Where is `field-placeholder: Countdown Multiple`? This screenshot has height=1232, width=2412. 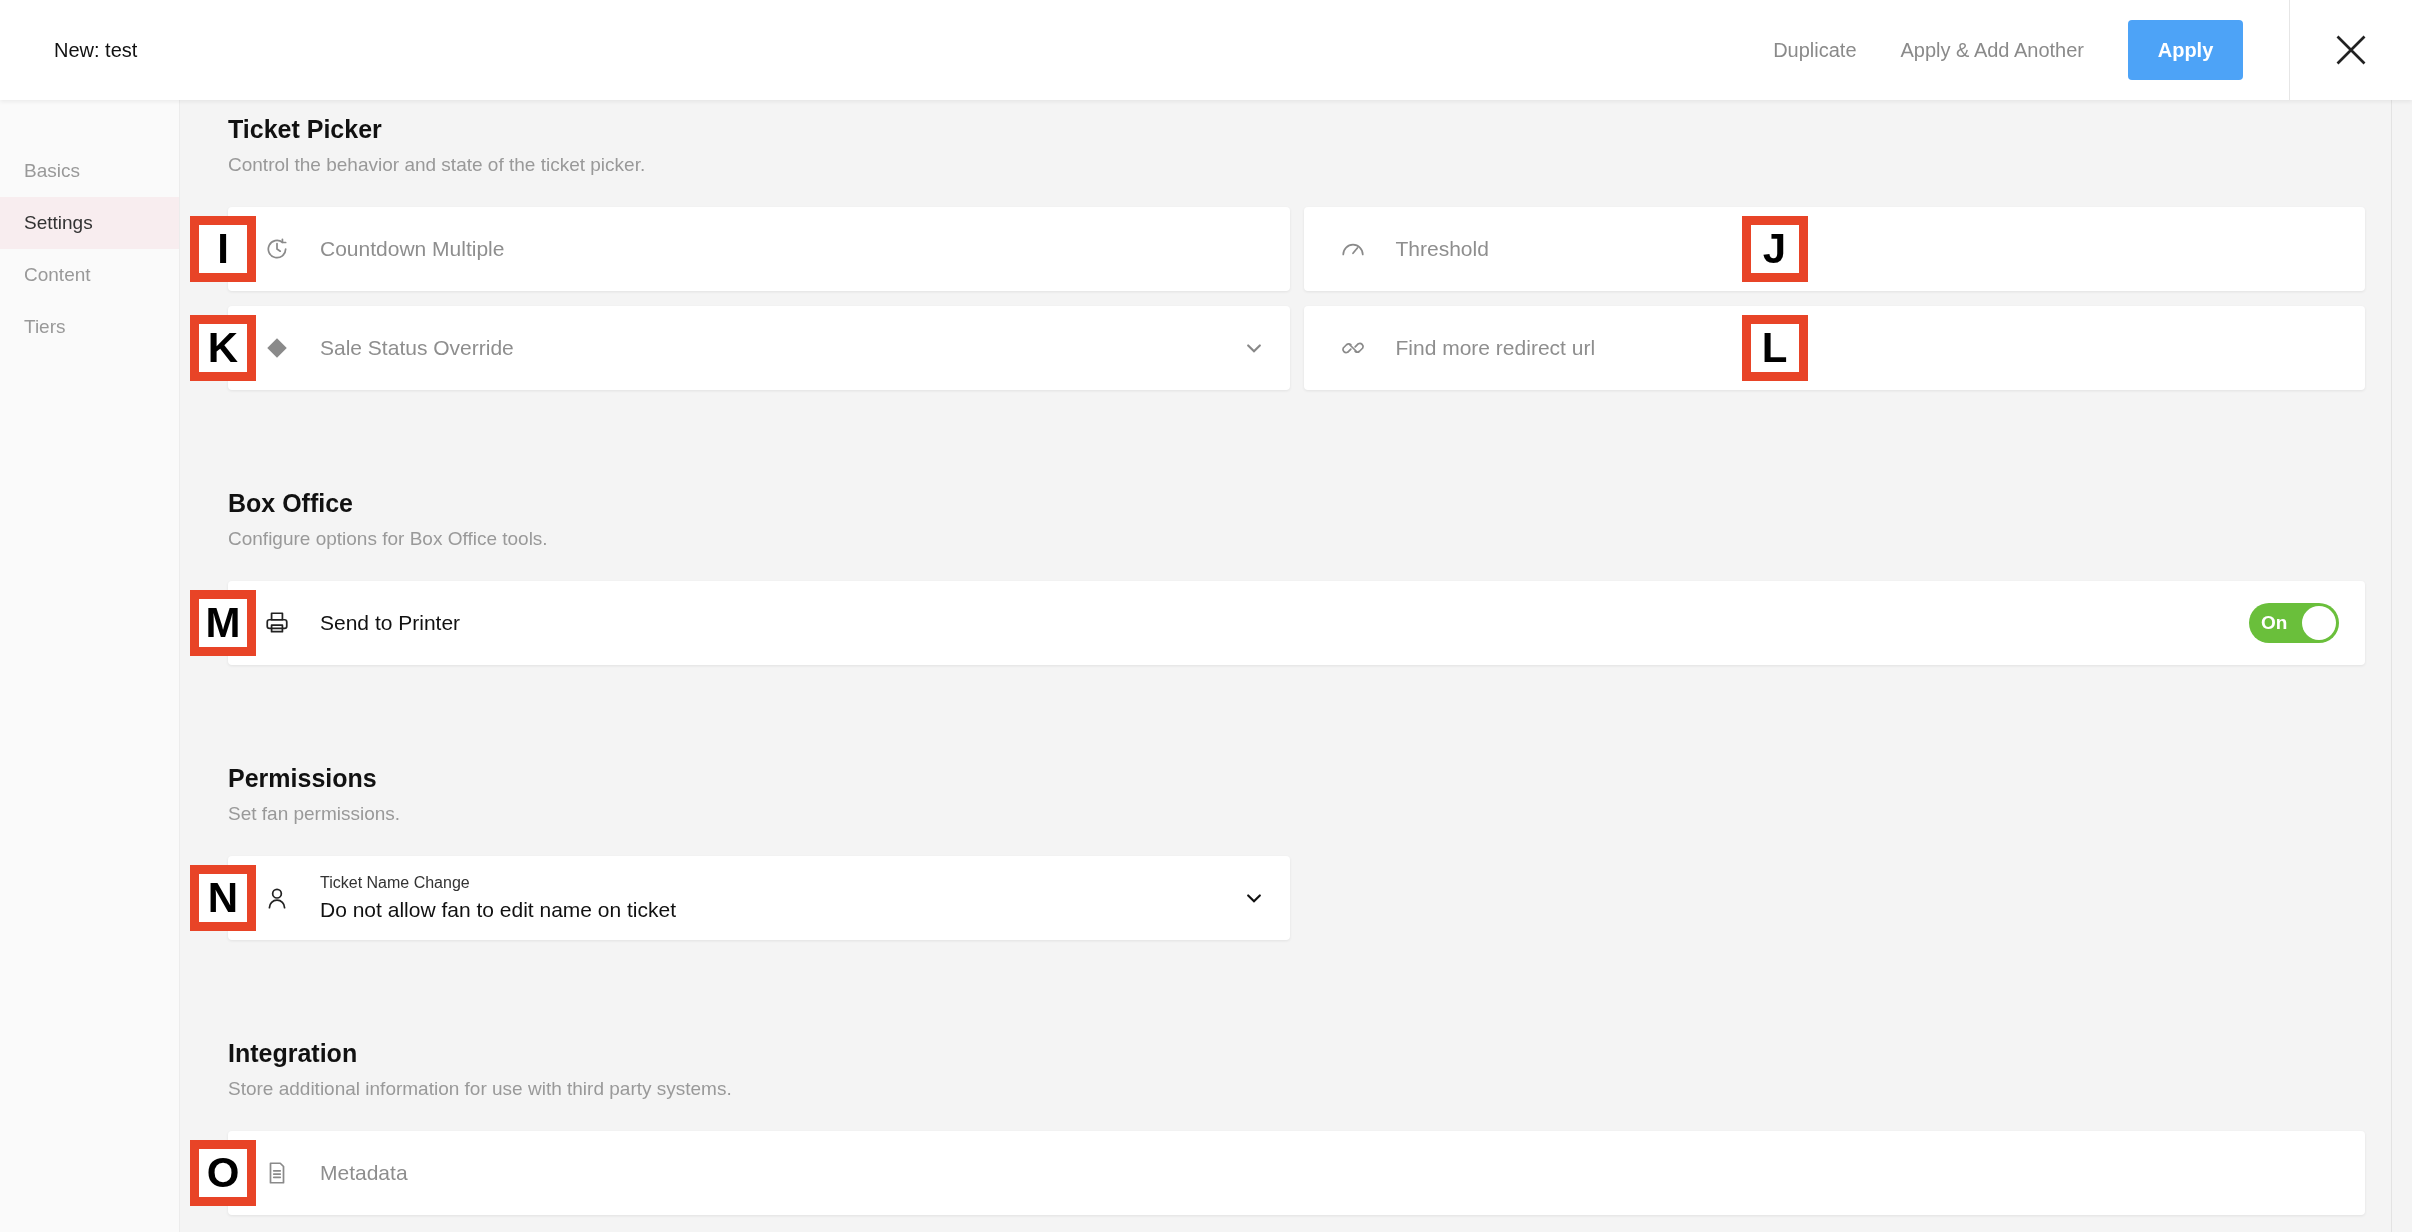
field-placeholder: Countdown Multiple is located at coordinates (412, 249).